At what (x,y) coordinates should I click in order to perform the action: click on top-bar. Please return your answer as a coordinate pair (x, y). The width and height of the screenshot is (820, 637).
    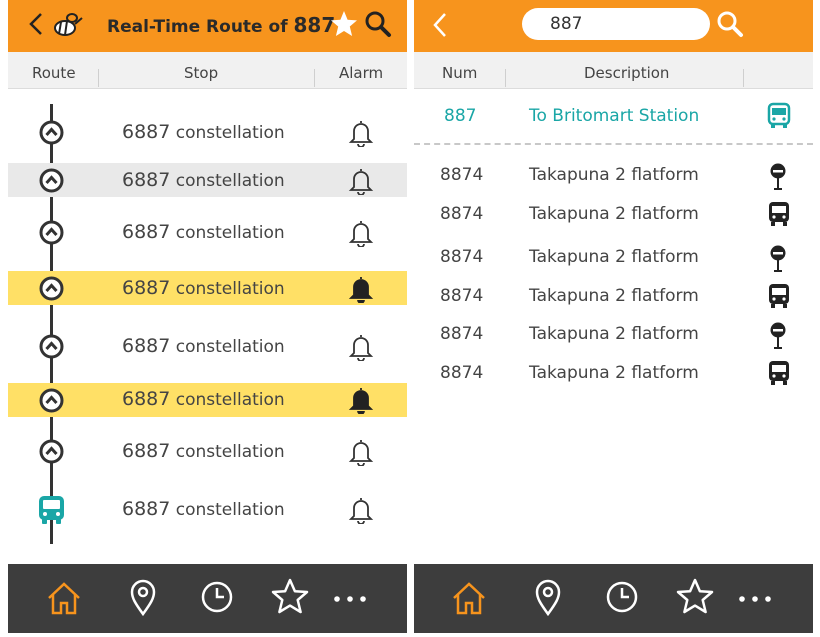
    Looking at the image, I should click on (613, 26).